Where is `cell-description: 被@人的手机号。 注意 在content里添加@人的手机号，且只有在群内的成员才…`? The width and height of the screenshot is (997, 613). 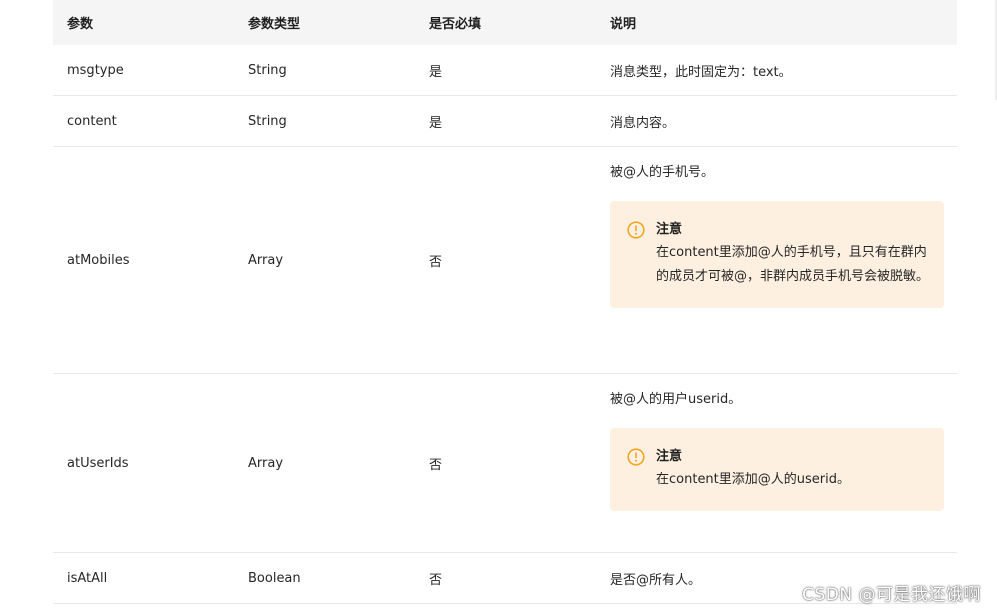
cell-description: 被@人的手机号。 注意 在content里添加@人的手机号，且只有在群内的成员才… is located at coordinates (776, 260).